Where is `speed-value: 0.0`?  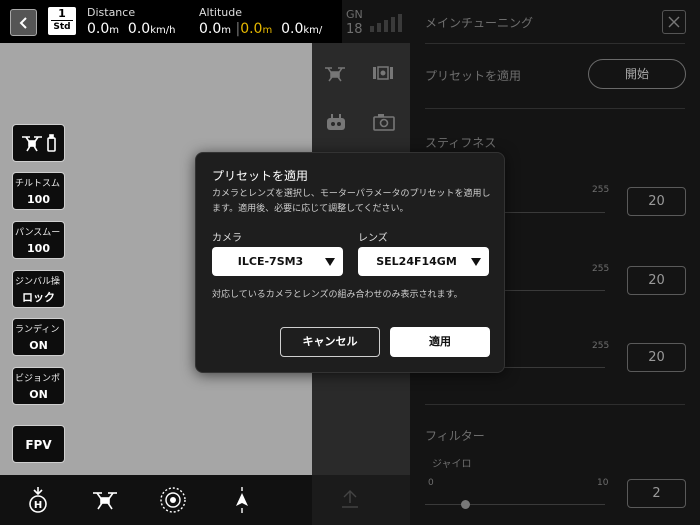
speed-value: 0.0 is located at coordinates (139, 29).